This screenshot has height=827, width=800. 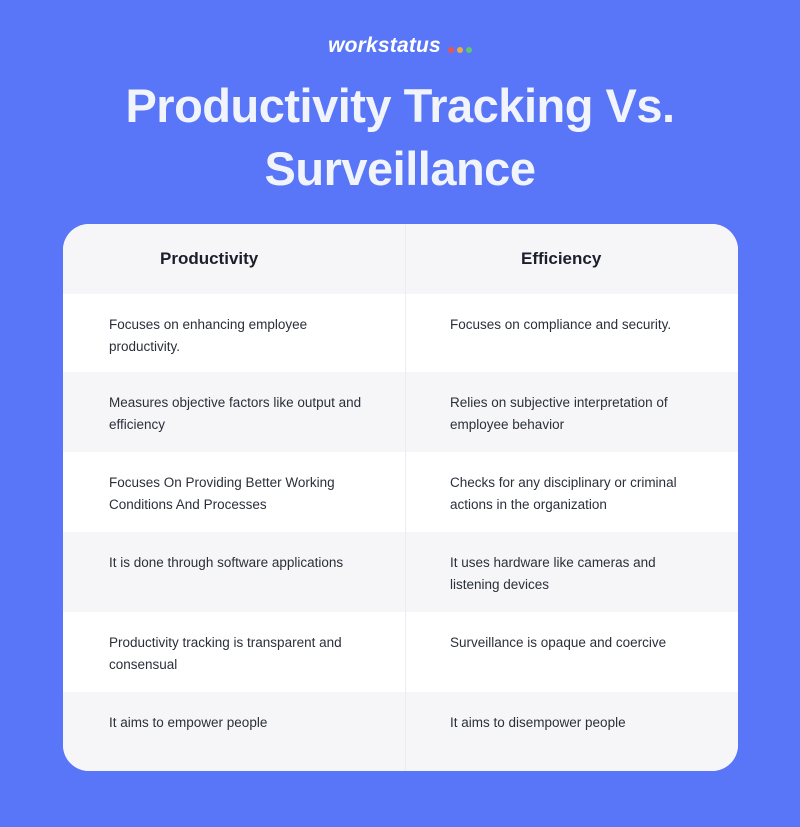 What do you see at coordinates (209, 258) in the screenshot?
I see `header-productivity: Productivity` at bounding box center [209, 258].